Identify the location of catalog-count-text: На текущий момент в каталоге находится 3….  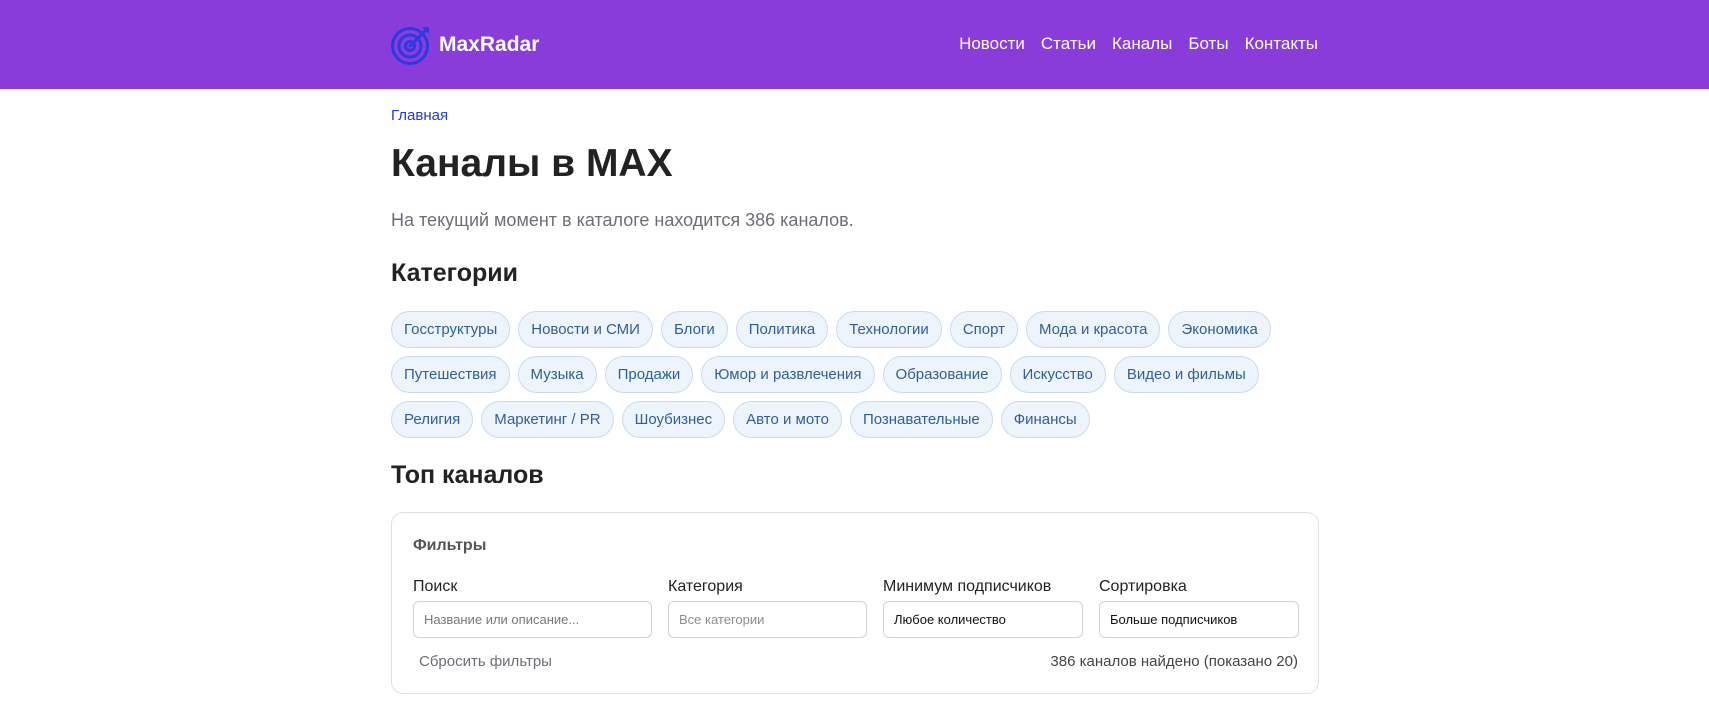
(622, 220).